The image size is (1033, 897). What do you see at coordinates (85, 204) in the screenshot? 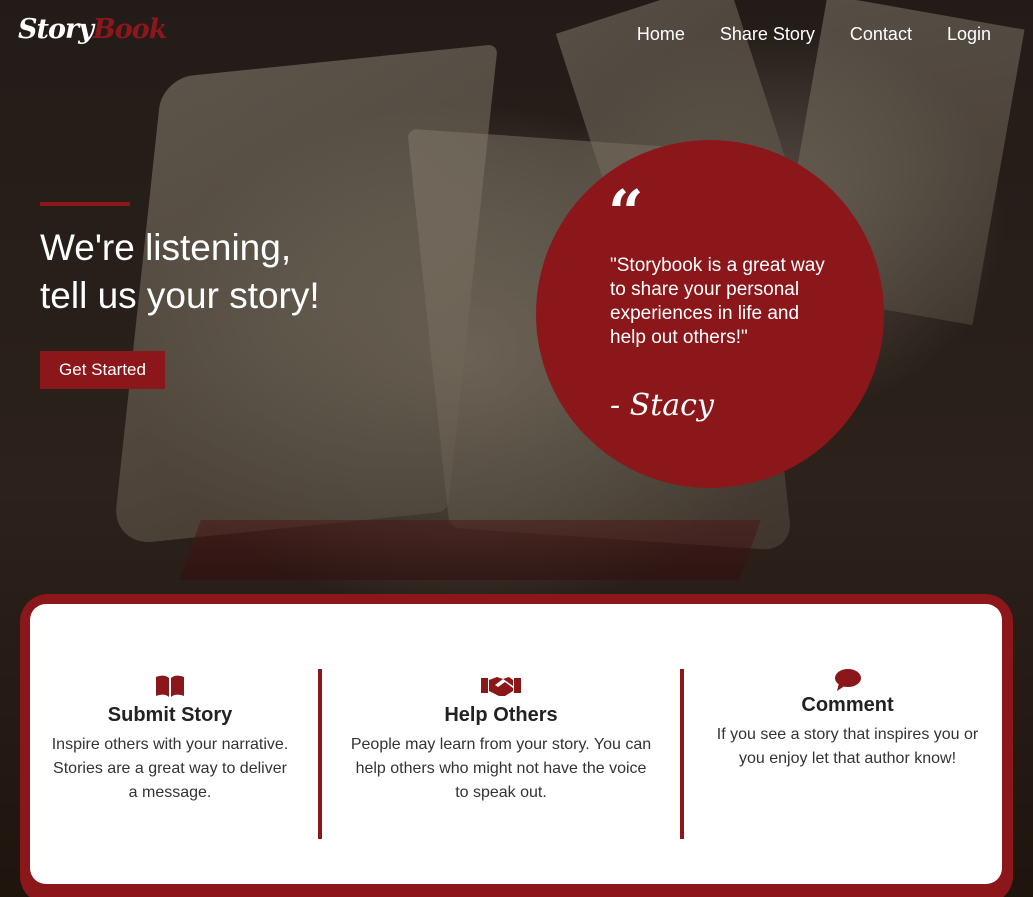
I see `hero-accent-rule` at bounding box center [85, 204].